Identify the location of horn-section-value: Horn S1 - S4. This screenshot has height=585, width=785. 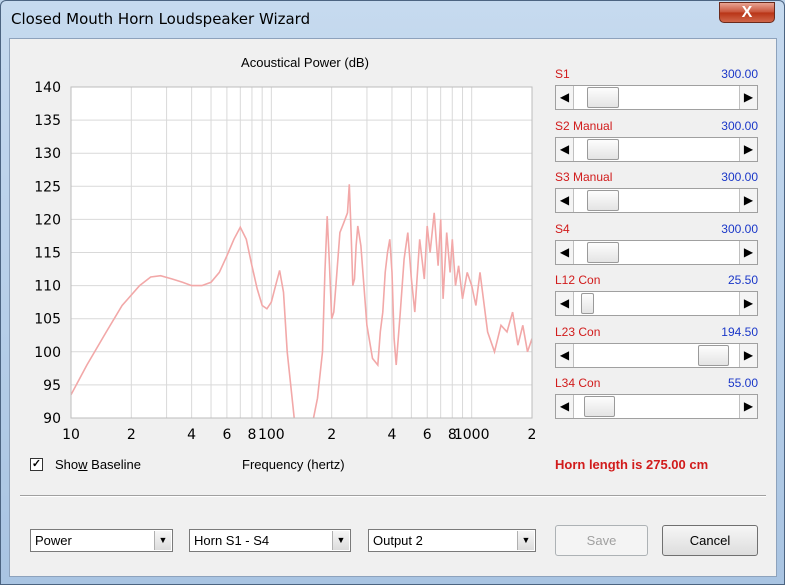
(232, 540).